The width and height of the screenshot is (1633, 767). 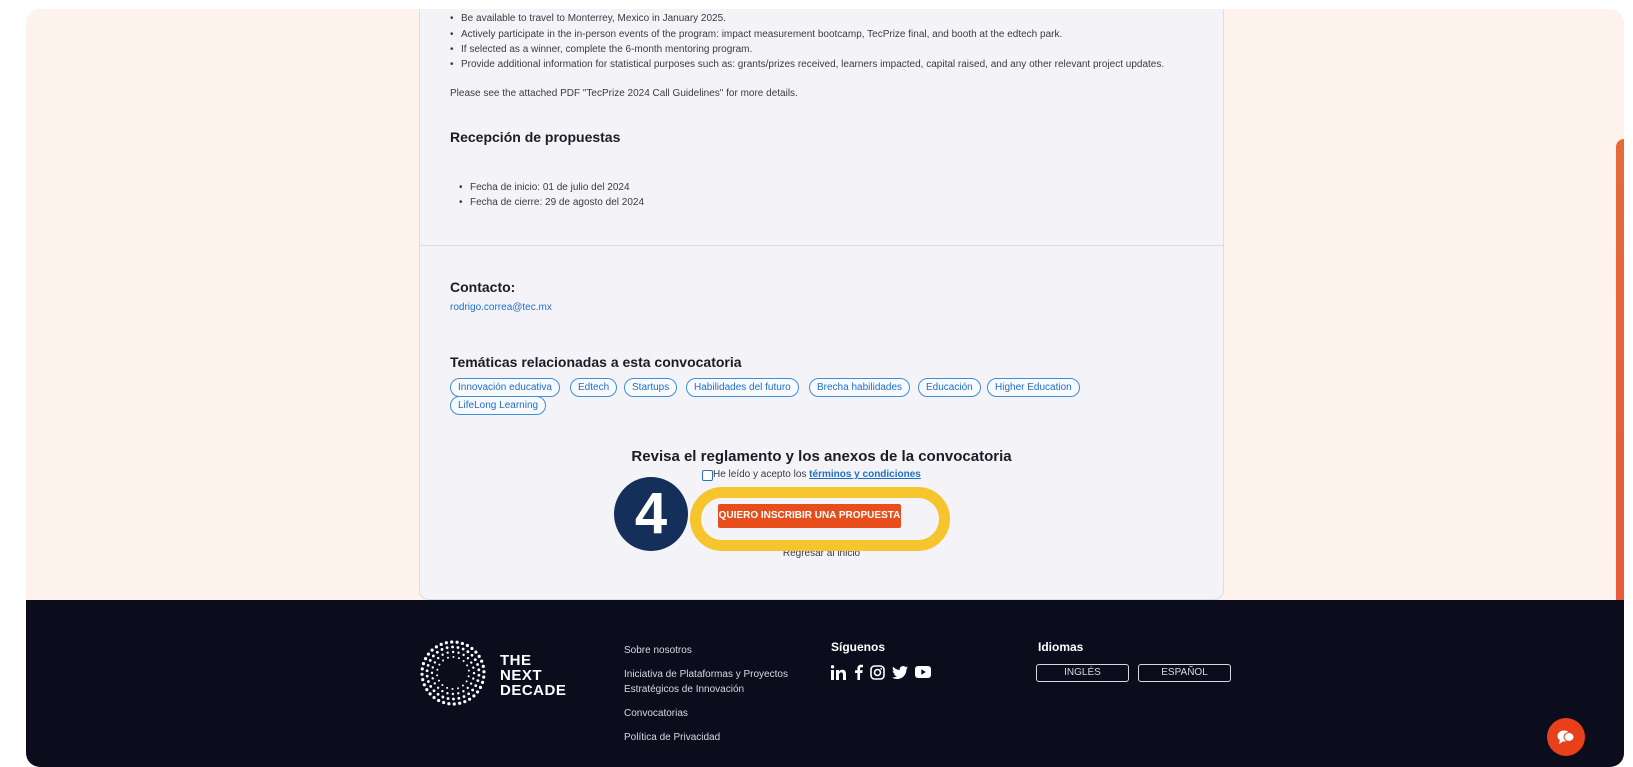 What do you see at coordinates (483, 287) in the screenshot?
I see `contact-title: Contacto:` at bounding box center [483, 287].